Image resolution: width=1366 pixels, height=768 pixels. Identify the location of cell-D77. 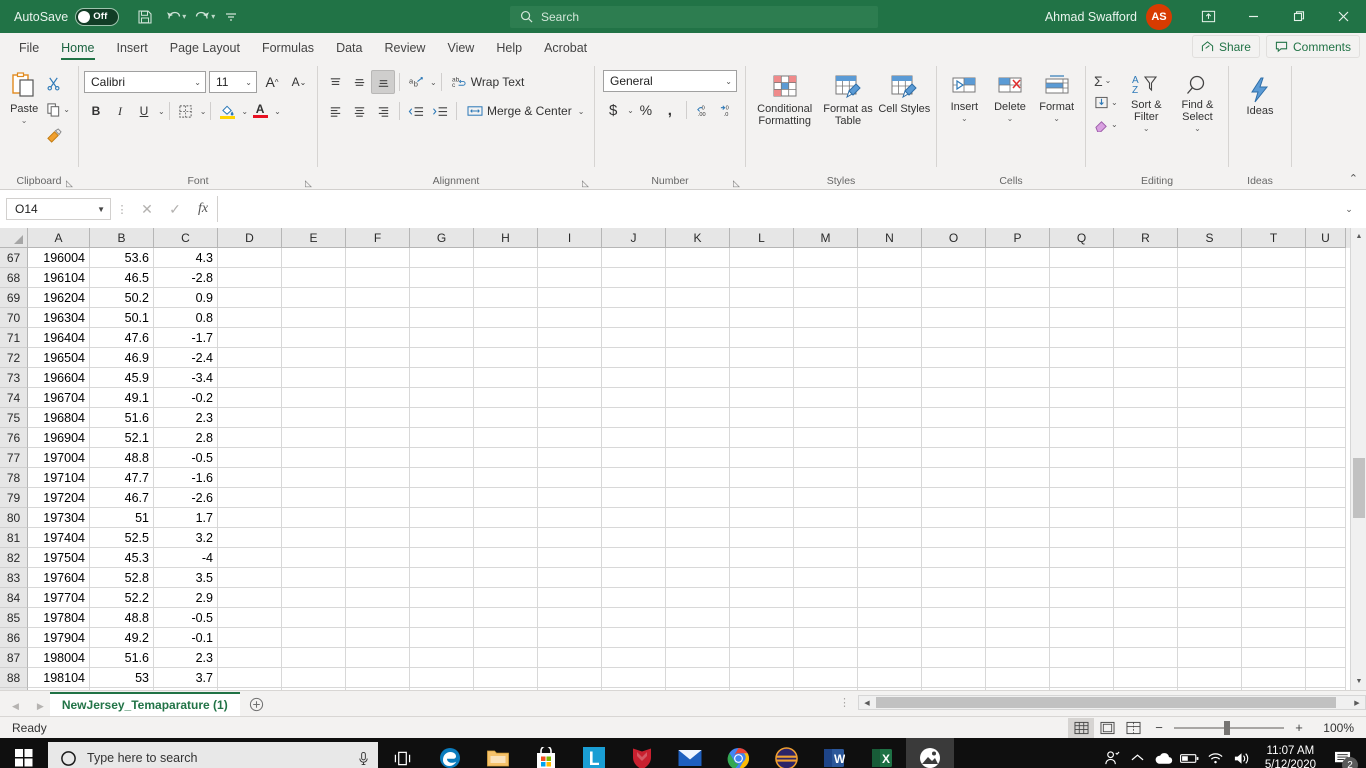
(250, 458).